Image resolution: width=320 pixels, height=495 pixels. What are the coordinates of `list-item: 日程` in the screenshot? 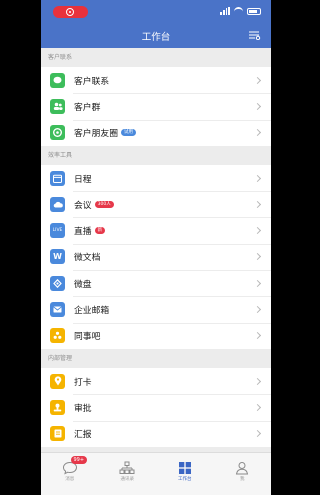 It's located at (156, 178).